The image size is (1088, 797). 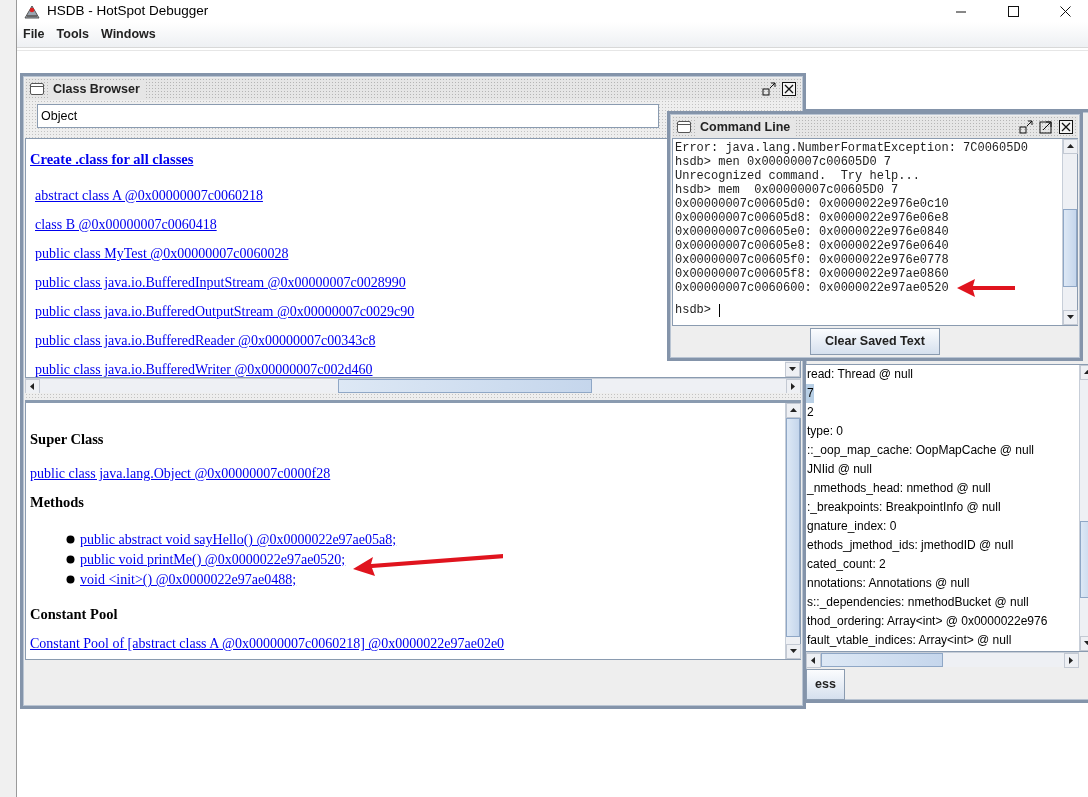 I want to click on clear-button: Clear Saved Text, so click(x=875, y=341).